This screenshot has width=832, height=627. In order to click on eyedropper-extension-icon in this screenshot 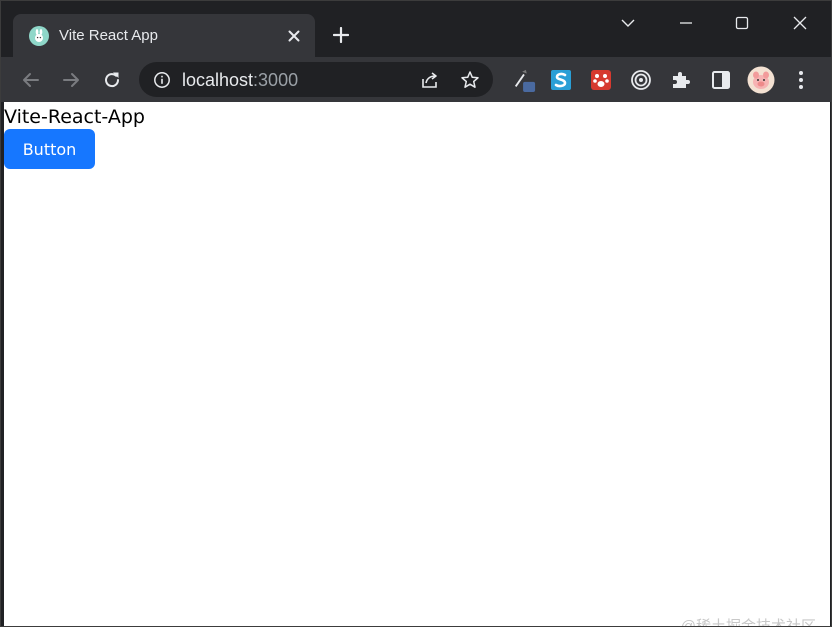, I will do `click(524, 80)`.